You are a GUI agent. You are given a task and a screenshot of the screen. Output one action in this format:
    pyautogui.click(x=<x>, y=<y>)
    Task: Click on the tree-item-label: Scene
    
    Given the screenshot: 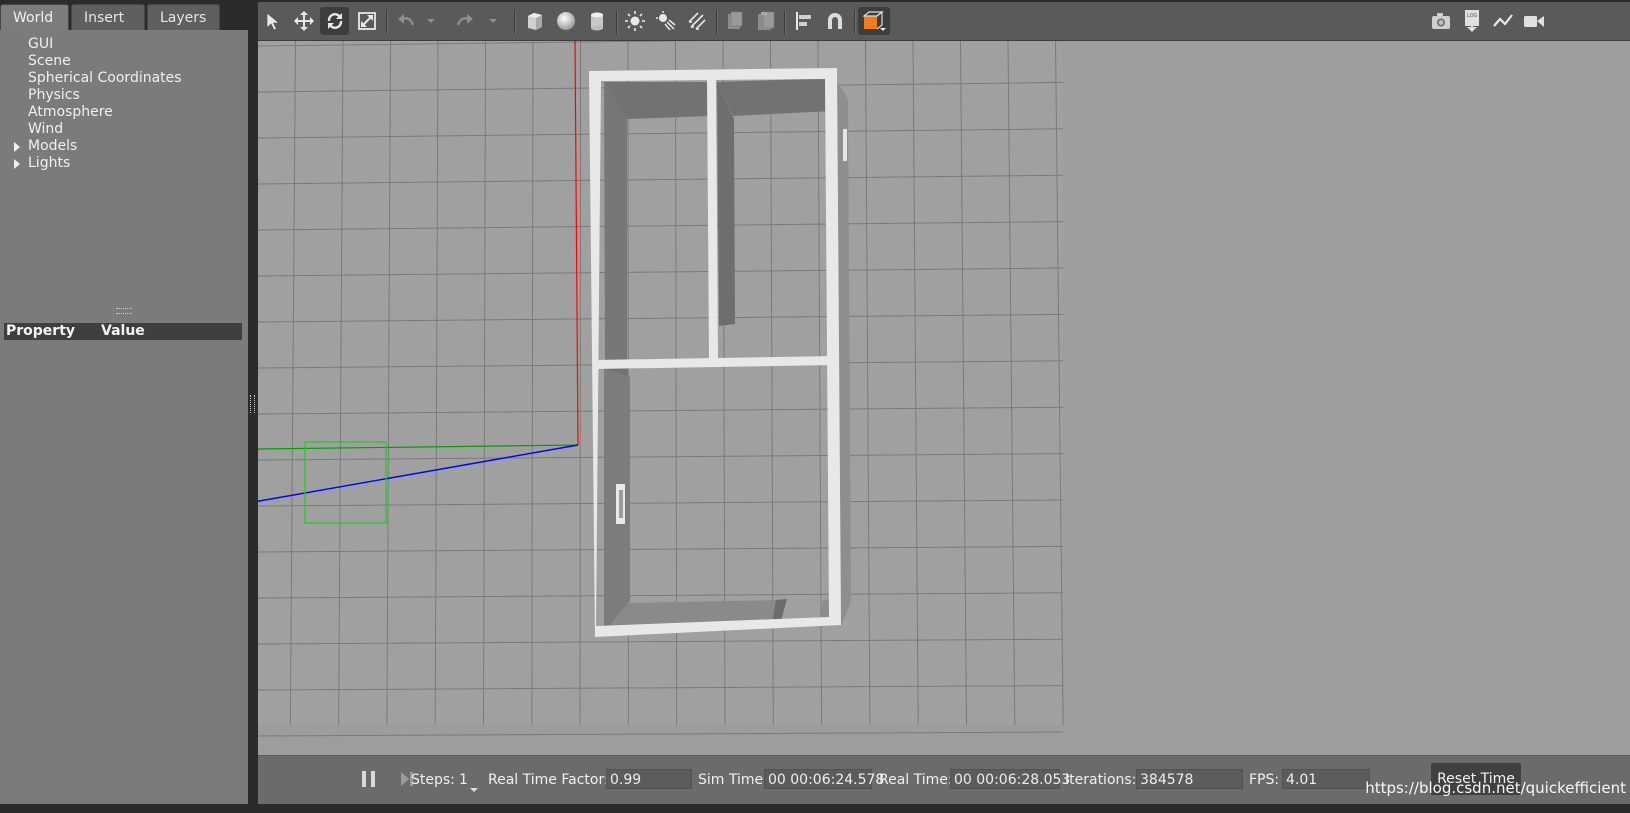 What is the action you would take?
    pyautogui.click(x=49, y=61)
    